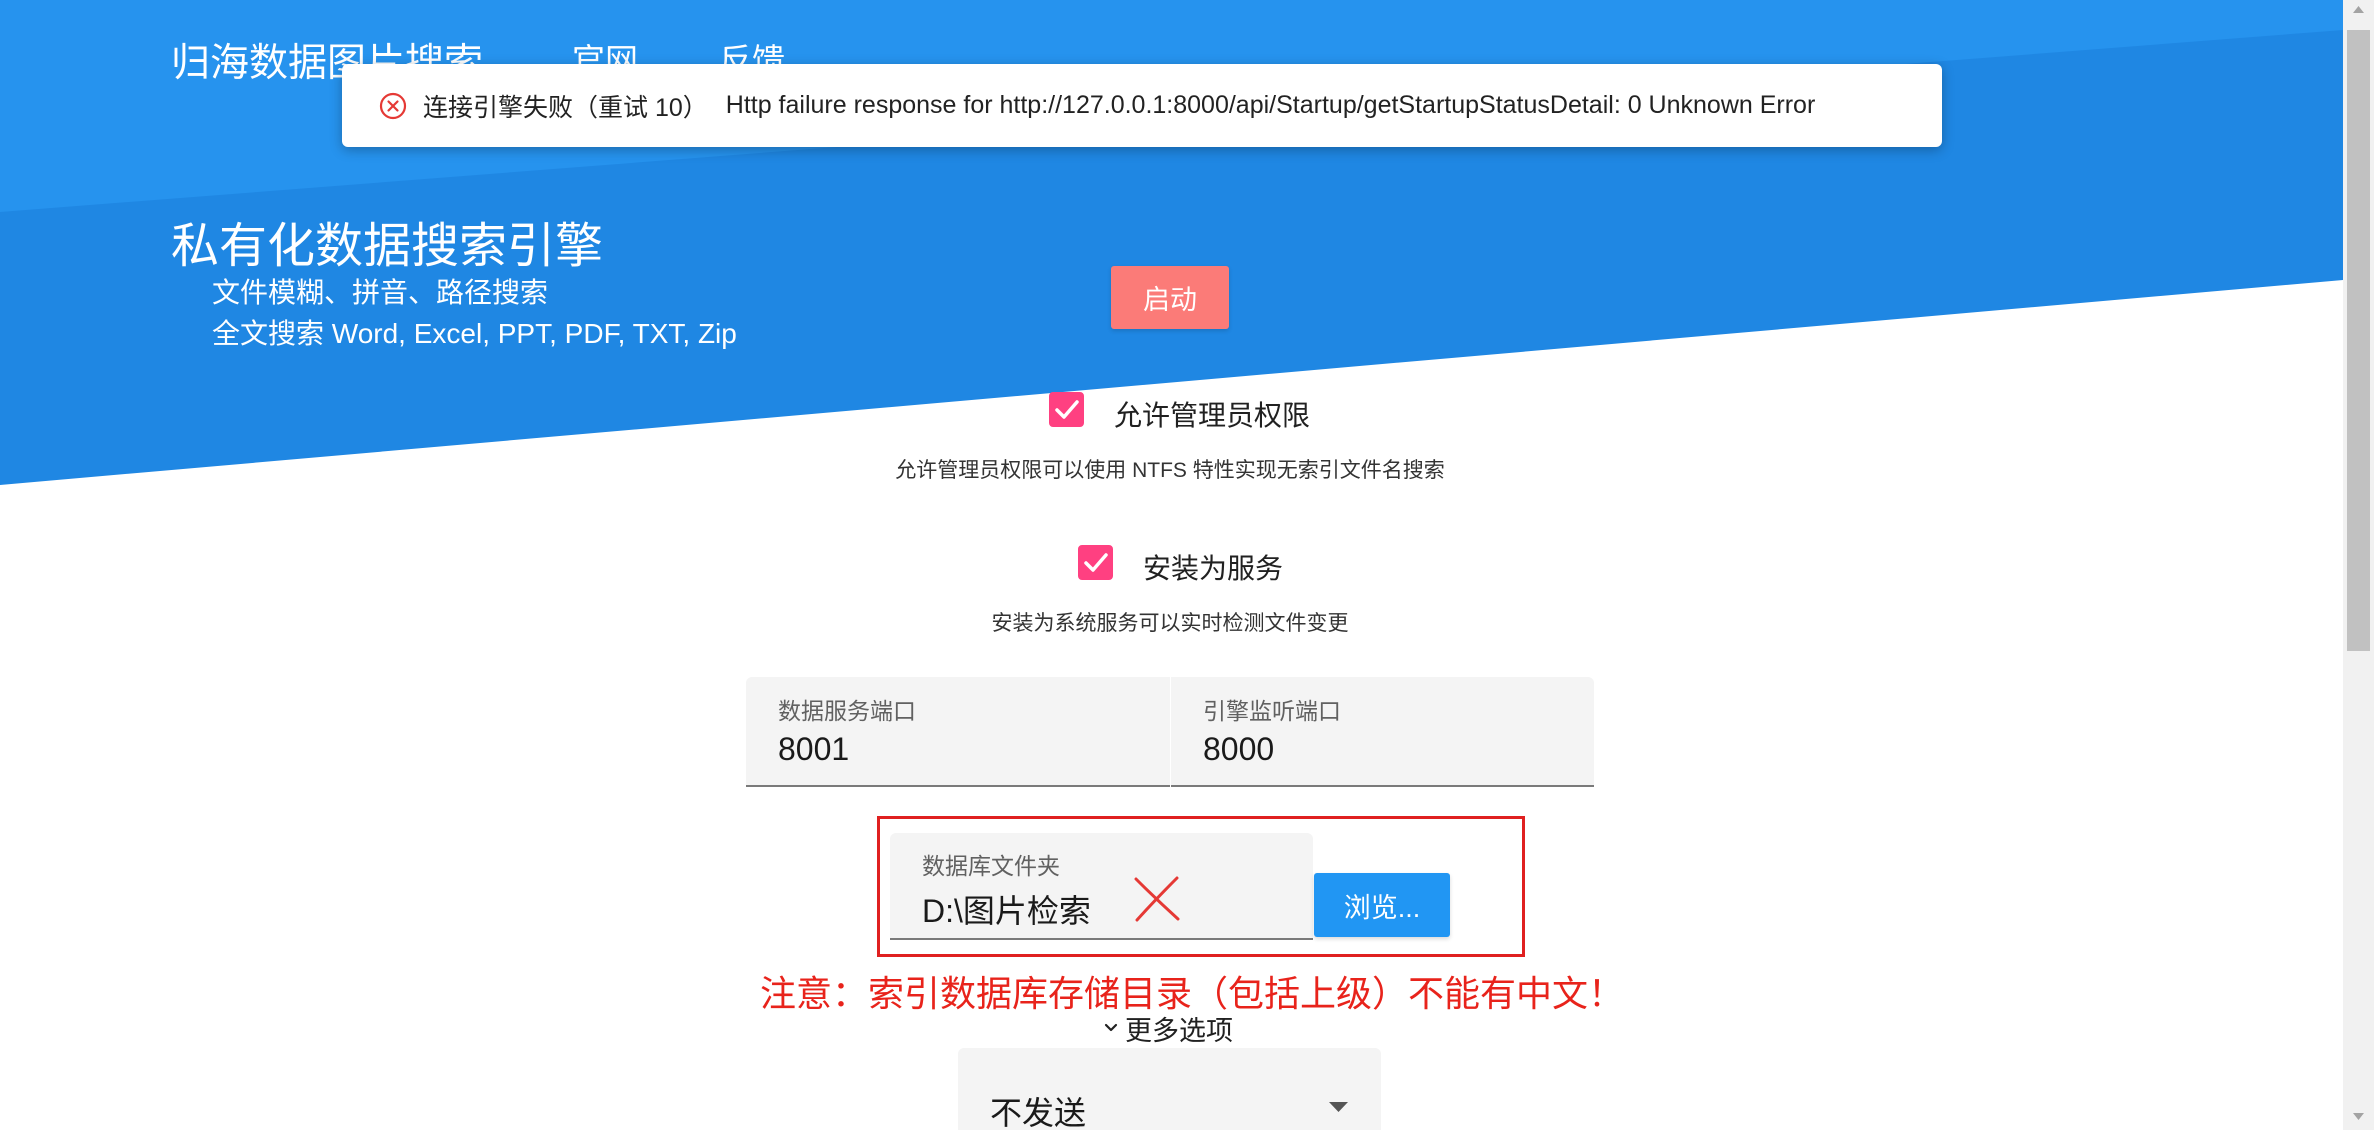 This screenshot has width=2374, height=1134. What do you see at coordinates (2358, 340) in the screenshot?
I see `scrollbar-thumb` at bounding box center [2358, 340].